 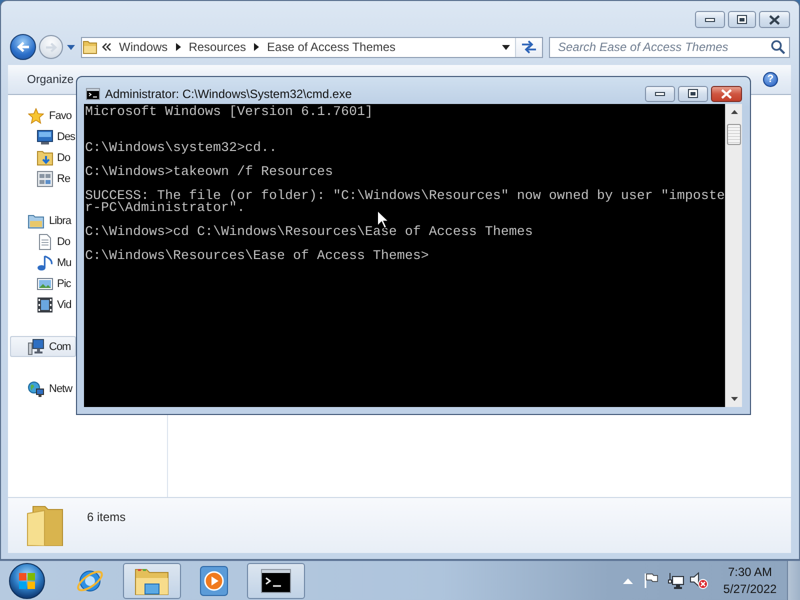 I want to click on item-count: 6 items, so click(x=106, y=517).